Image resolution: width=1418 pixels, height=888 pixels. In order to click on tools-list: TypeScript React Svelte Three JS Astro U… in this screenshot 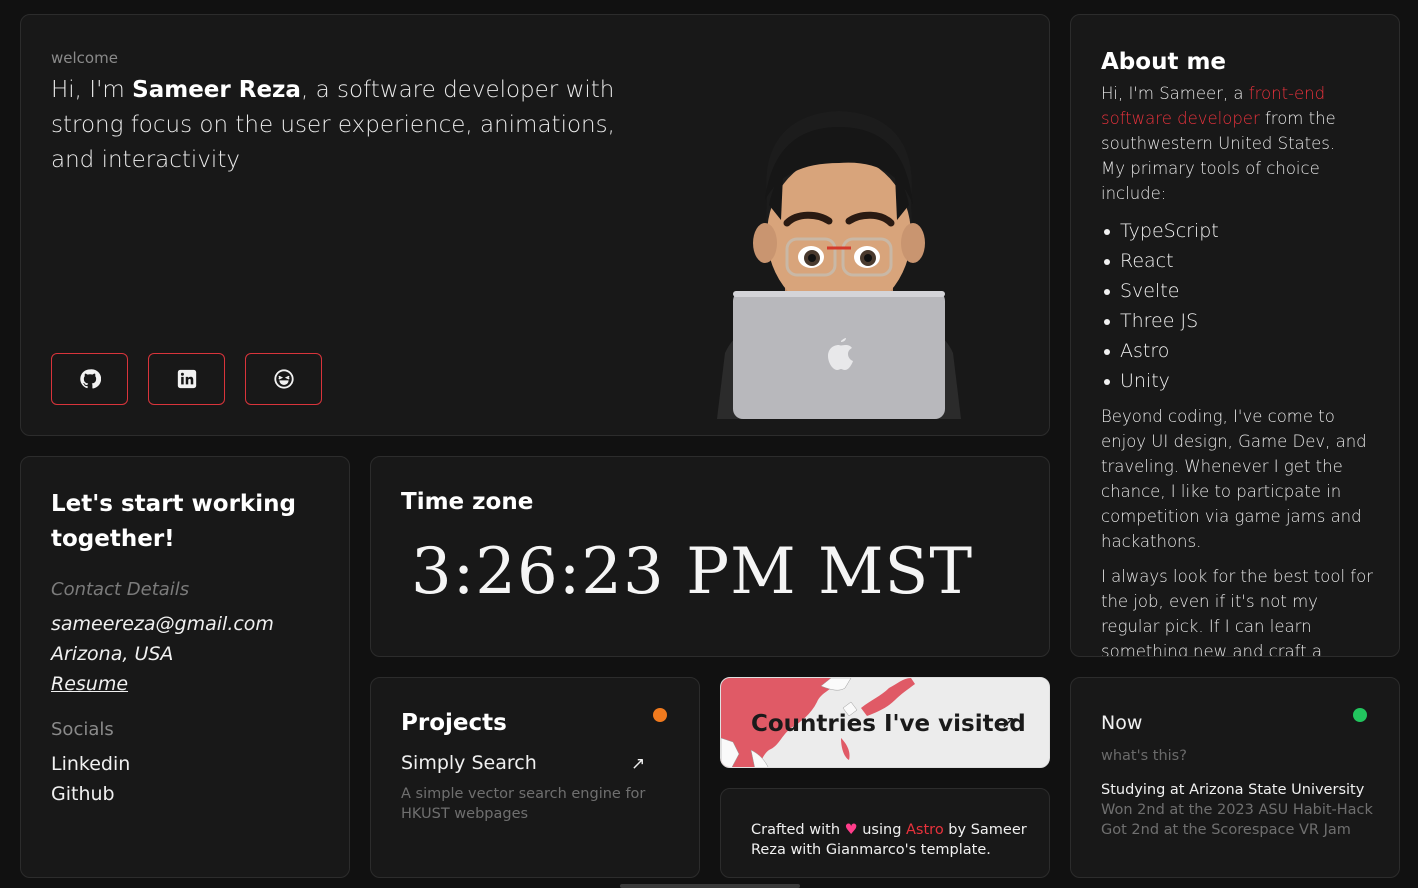, I will do `click(1239, 306)`.